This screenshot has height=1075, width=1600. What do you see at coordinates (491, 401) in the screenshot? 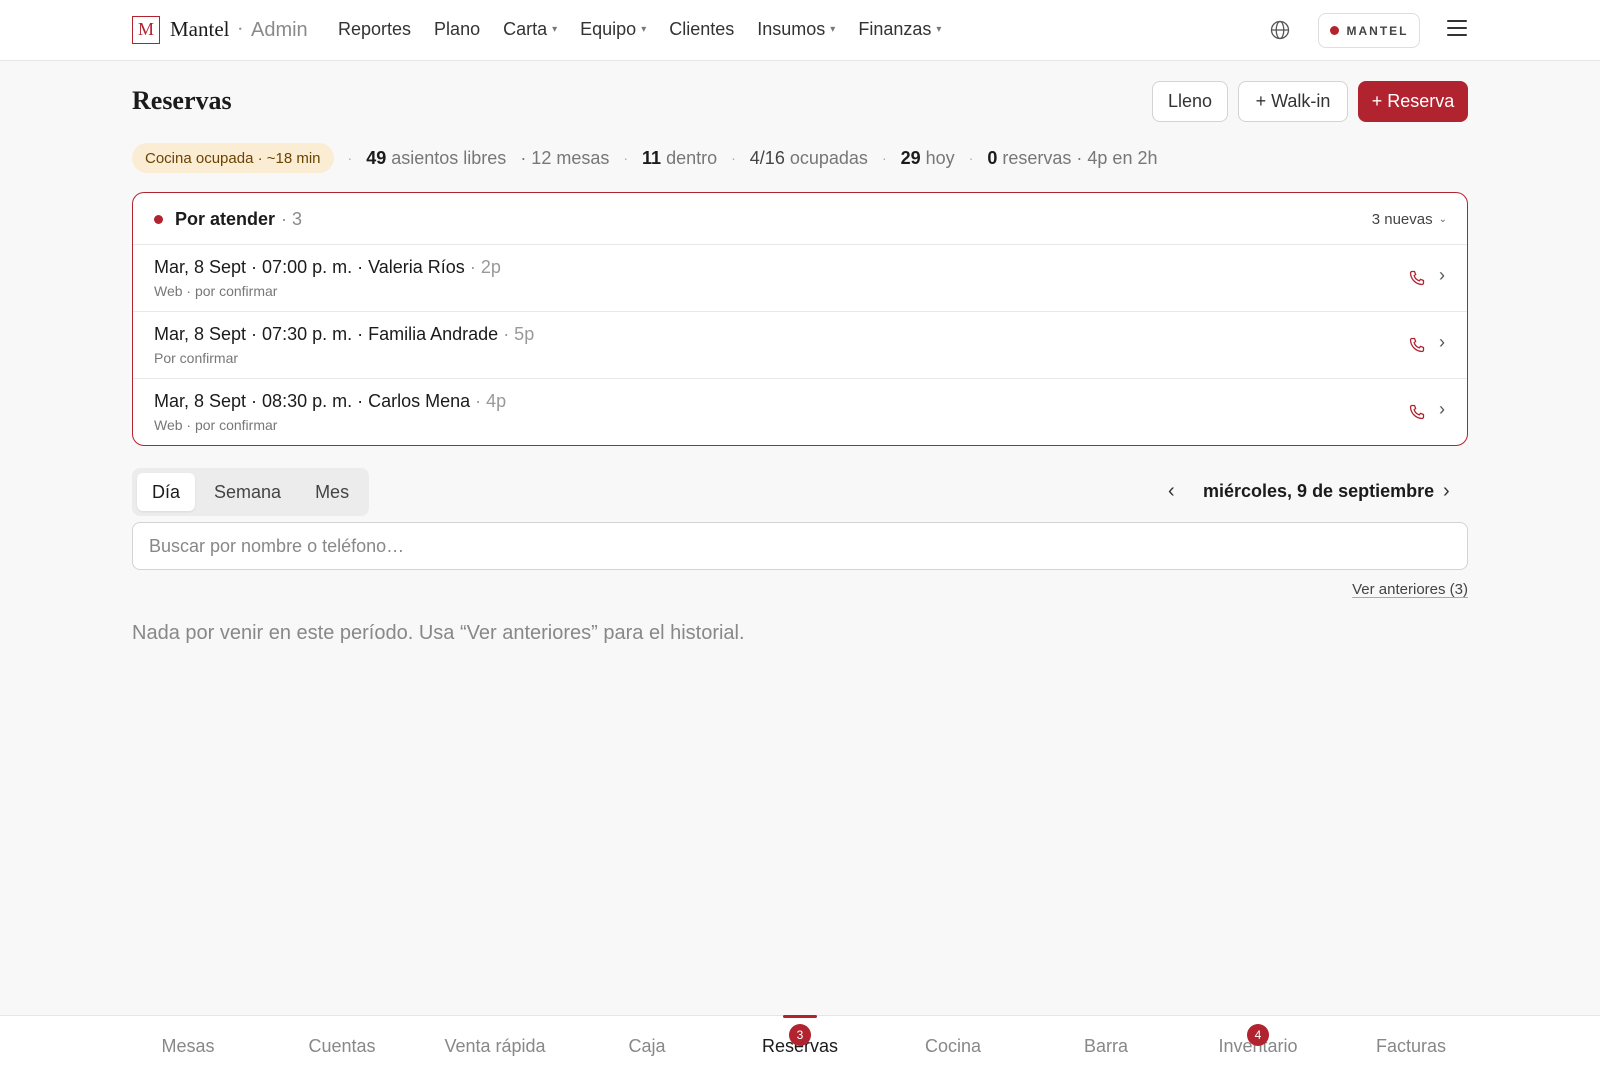
I see `party-size: · 4p` at bounding box center [491, 401].